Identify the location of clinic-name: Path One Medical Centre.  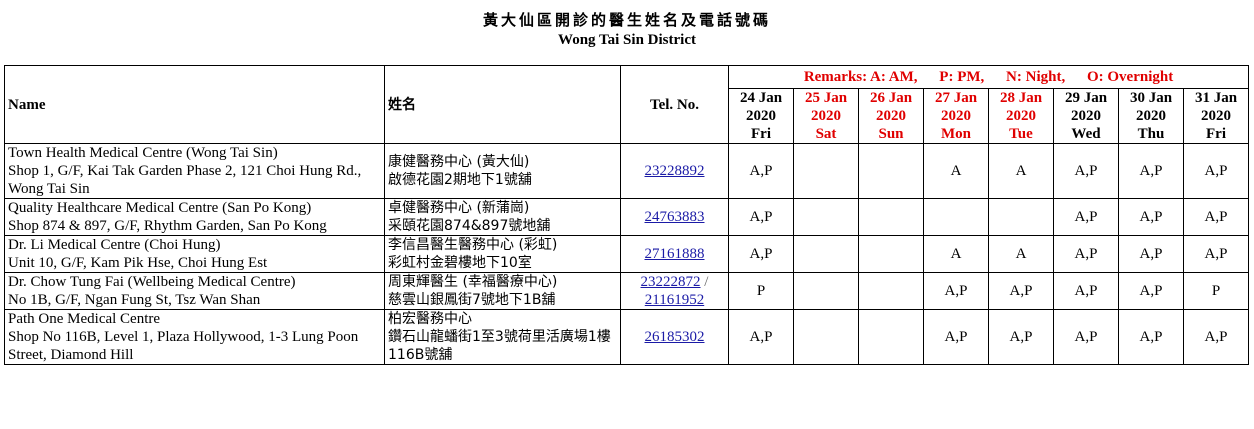
(84, 319).